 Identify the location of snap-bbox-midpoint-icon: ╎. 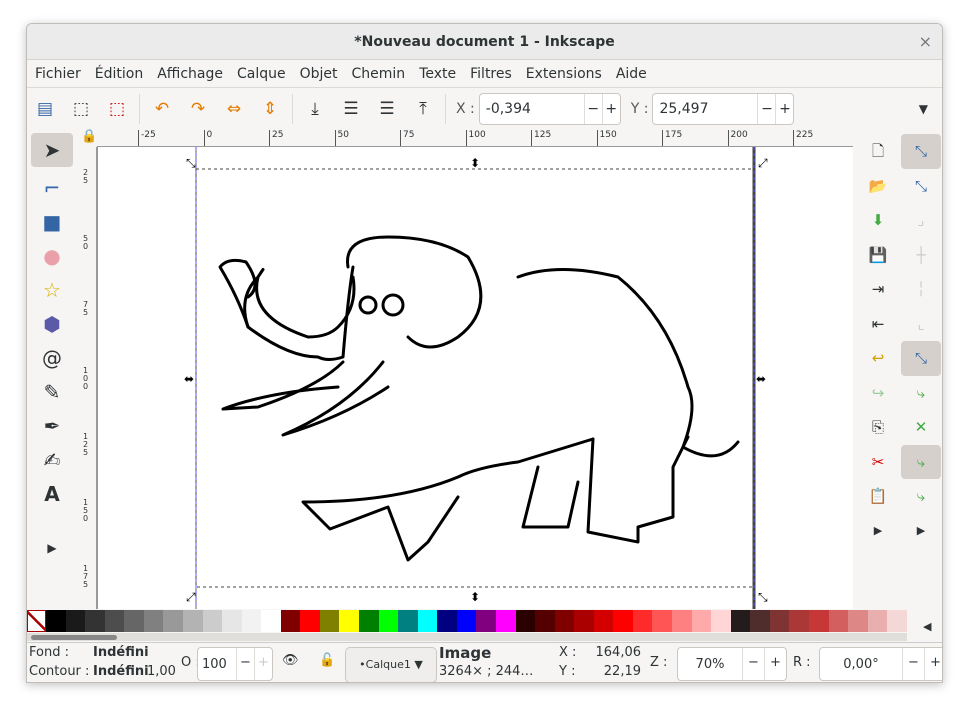
(921, 289).